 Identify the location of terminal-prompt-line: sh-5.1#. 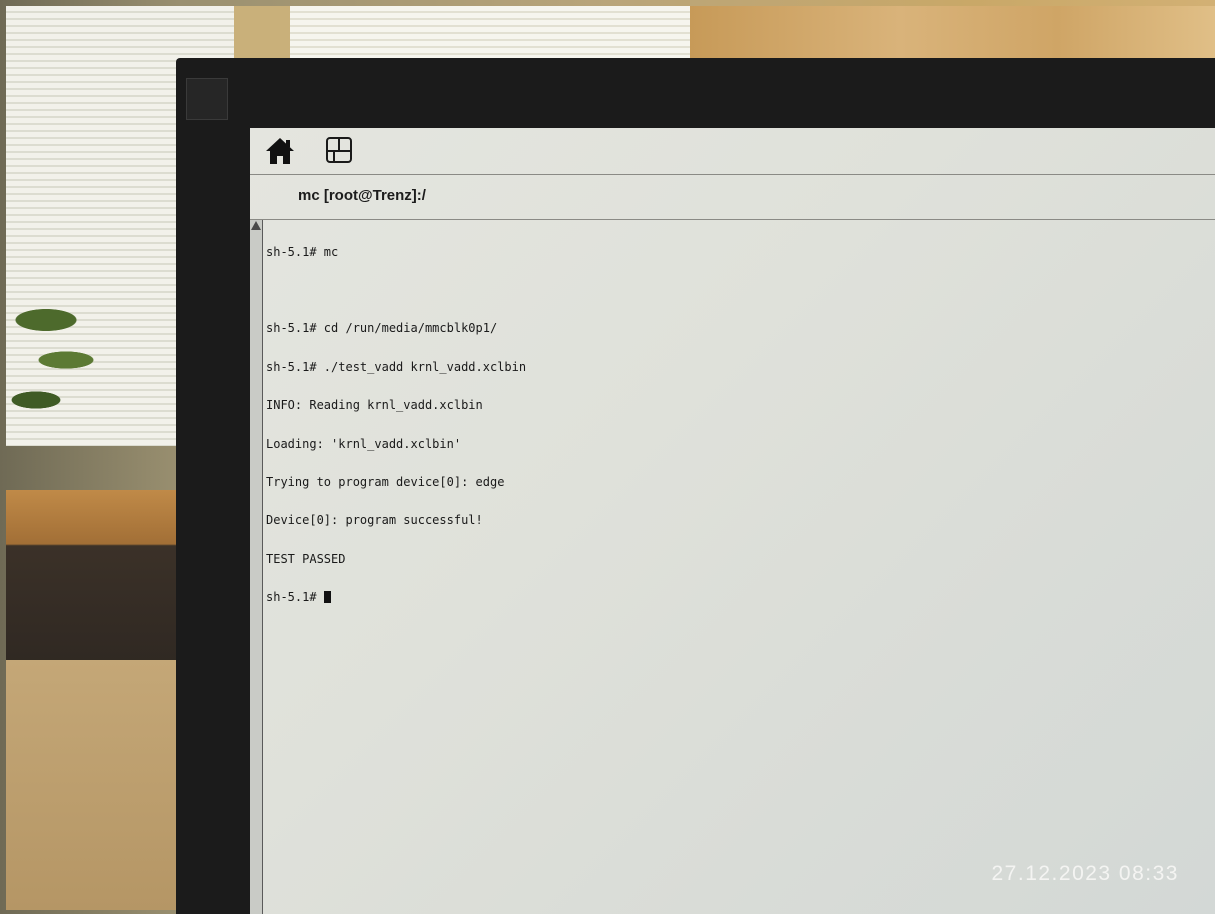
(736, 597).